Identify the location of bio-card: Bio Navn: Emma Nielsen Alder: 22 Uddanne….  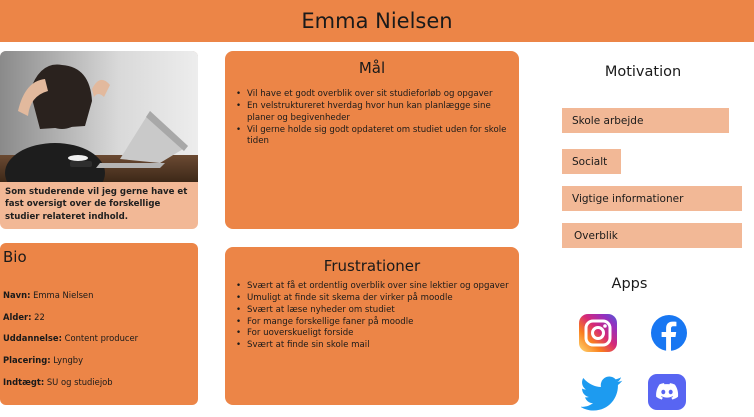
(99, 324).